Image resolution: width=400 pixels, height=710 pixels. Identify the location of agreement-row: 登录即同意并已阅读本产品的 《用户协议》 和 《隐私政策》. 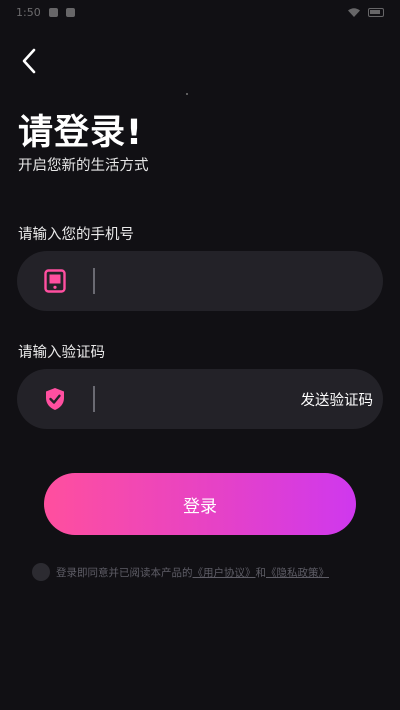
(212, 572).